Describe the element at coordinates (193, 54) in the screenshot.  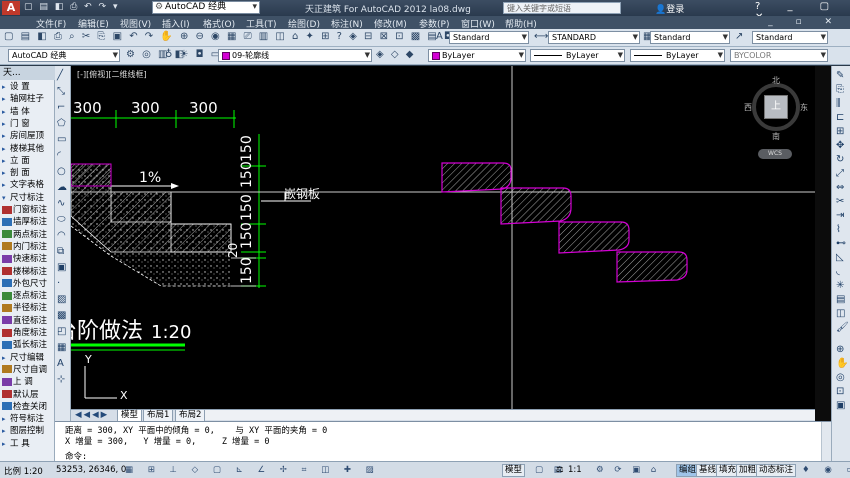
I see `layer-state-icons: ♁ ☀ ◘ ▭` at that location.